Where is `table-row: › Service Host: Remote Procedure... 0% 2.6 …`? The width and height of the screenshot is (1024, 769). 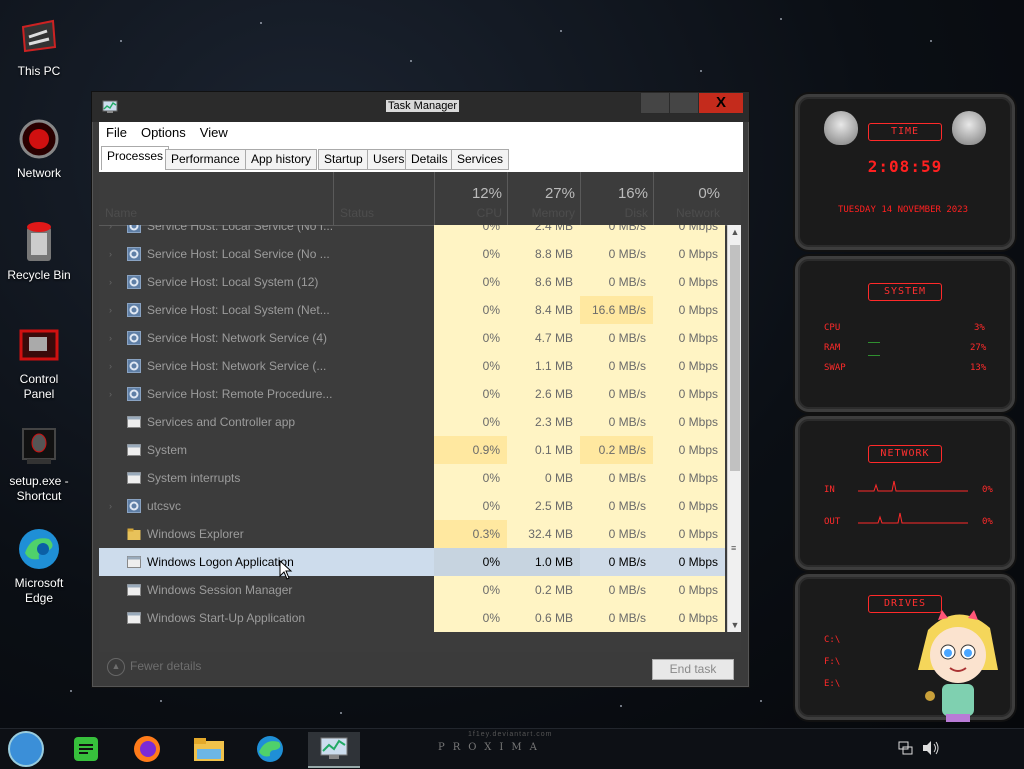 table-row: › Service Host: Remote Procedure... 0% 2.6 … is located at coordinates (412, 394).